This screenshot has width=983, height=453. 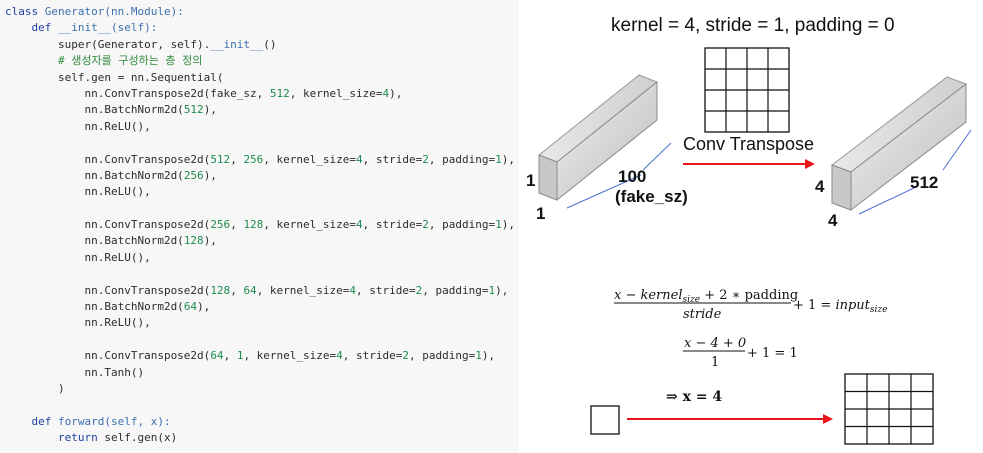 I want to click on conv-transpose-label: Conv Transpose, so click(x=748, y=144).